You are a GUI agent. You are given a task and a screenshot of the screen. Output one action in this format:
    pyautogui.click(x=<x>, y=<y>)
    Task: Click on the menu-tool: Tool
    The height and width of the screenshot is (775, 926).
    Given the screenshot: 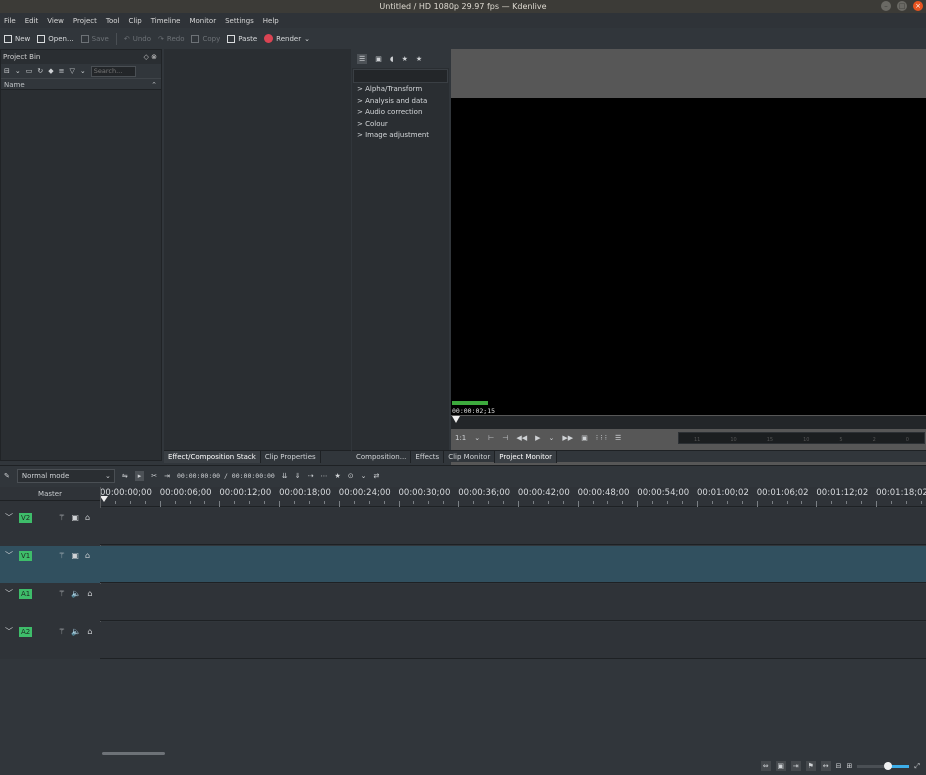 What is the action you would take?
    pyautogui.click(x=113, y=21)
    